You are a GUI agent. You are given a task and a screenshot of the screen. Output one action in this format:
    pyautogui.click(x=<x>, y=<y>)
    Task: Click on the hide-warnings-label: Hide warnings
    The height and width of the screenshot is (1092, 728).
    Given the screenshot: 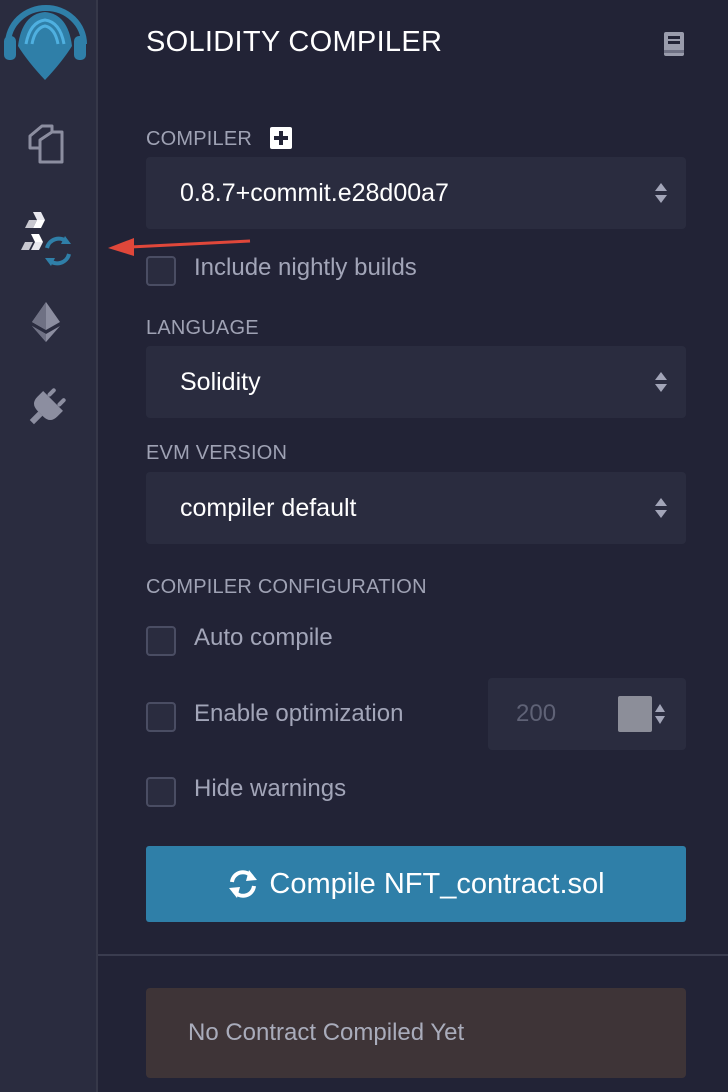 What is the action you would take?
    pyautogui.click(x=270, y=788)
    